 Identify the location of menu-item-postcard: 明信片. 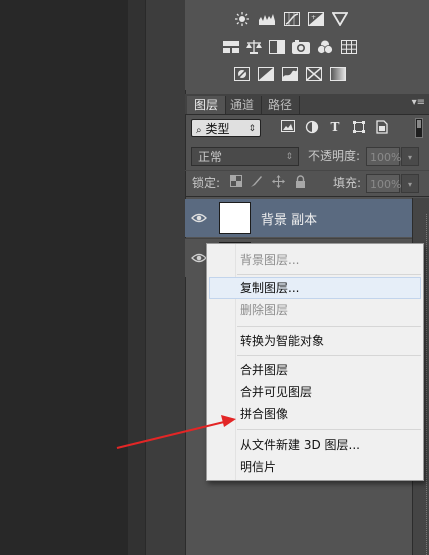
(258, 467).